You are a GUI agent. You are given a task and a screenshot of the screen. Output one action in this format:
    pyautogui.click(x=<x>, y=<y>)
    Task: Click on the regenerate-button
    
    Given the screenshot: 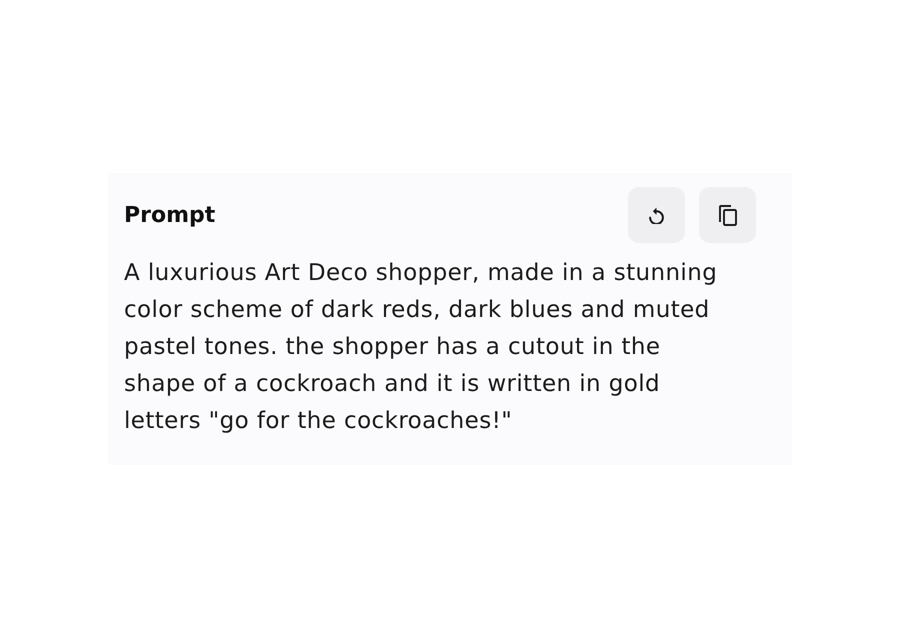 What is the action you would take?
    pyautogui.click(x=656, y=215)
    